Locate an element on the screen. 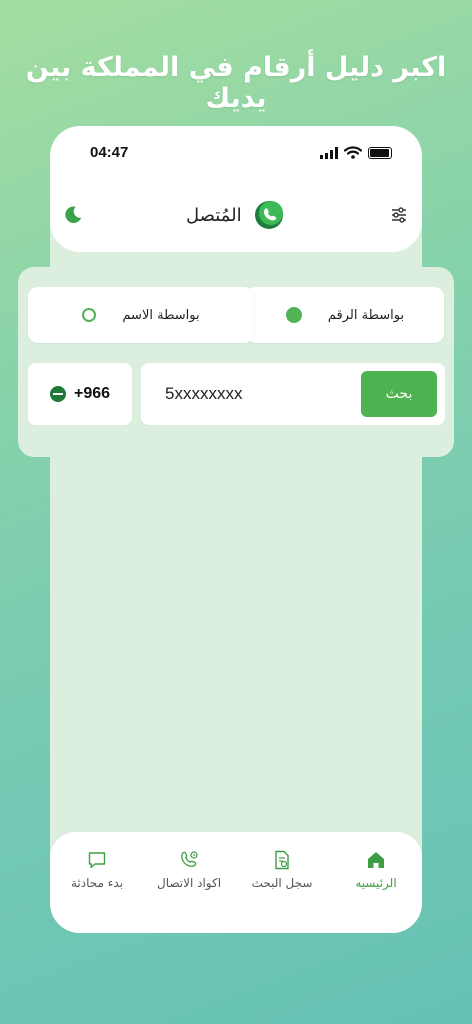 This screenshot has width=472, height=1024. search-by-number-option: بواسطة الرقم is located at coordinates (345, 315).